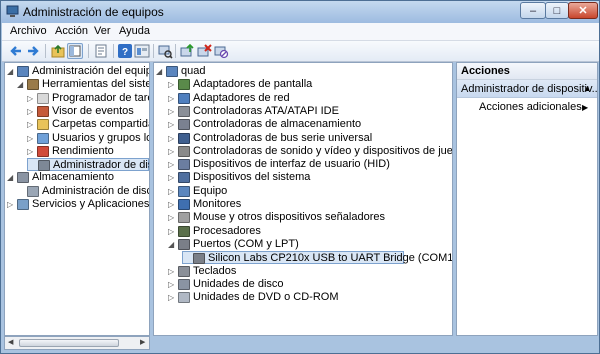 The image size is (600, 354). I want to click on storage-icon, so click(23, 178).